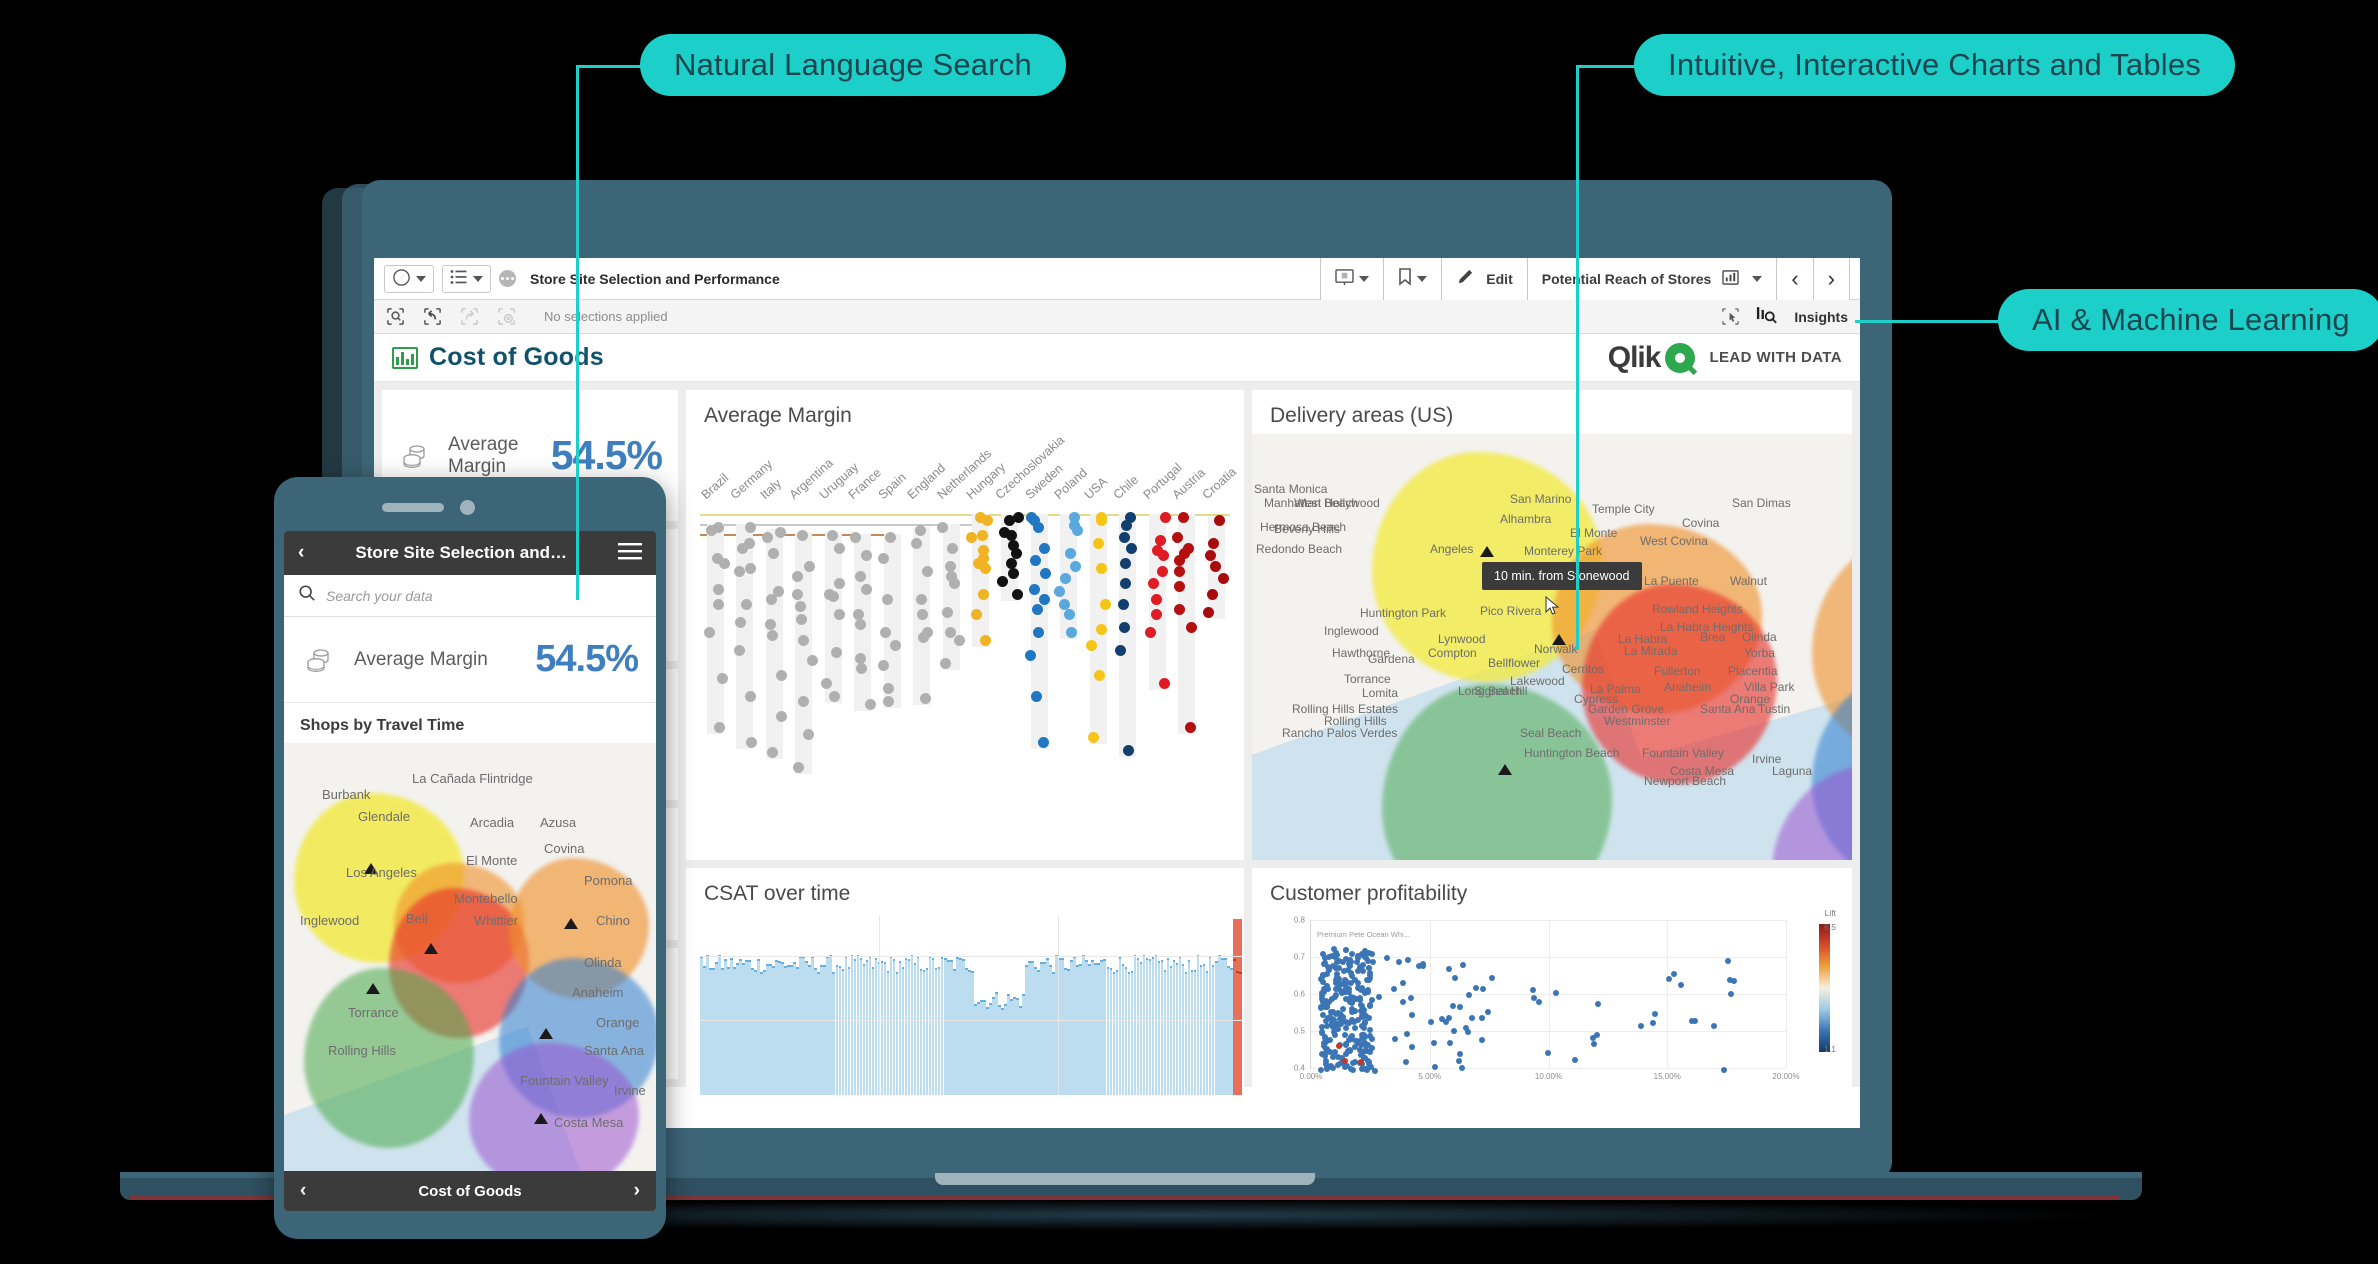  What do you see at coordinates (637, 1191) in the screenshot?
I see `chevron-right-icon: ›` at bounding box center [637, 1191].